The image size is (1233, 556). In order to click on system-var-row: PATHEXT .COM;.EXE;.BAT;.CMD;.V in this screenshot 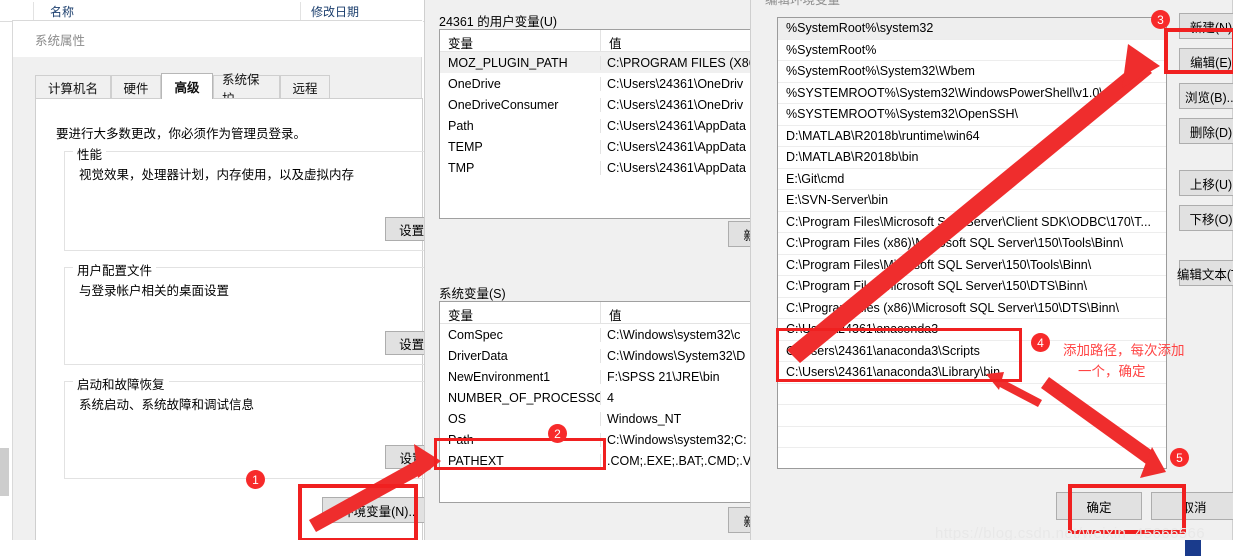, I will do `click(601, 460)`.